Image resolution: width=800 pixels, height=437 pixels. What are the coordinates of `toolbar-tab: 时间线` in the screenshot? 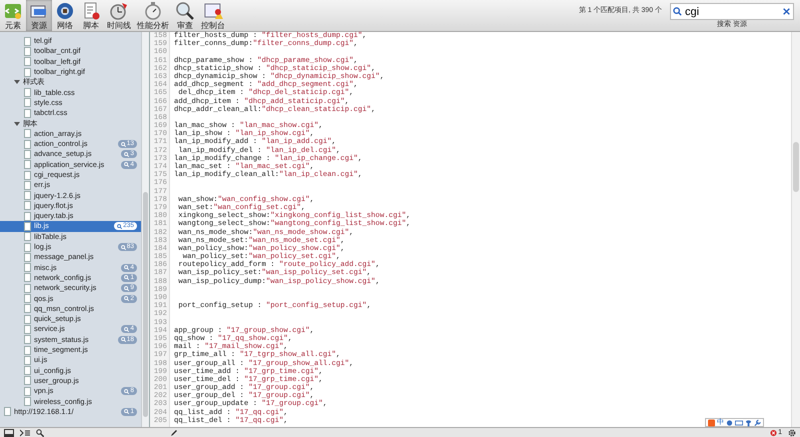 It's located at (119, 15).